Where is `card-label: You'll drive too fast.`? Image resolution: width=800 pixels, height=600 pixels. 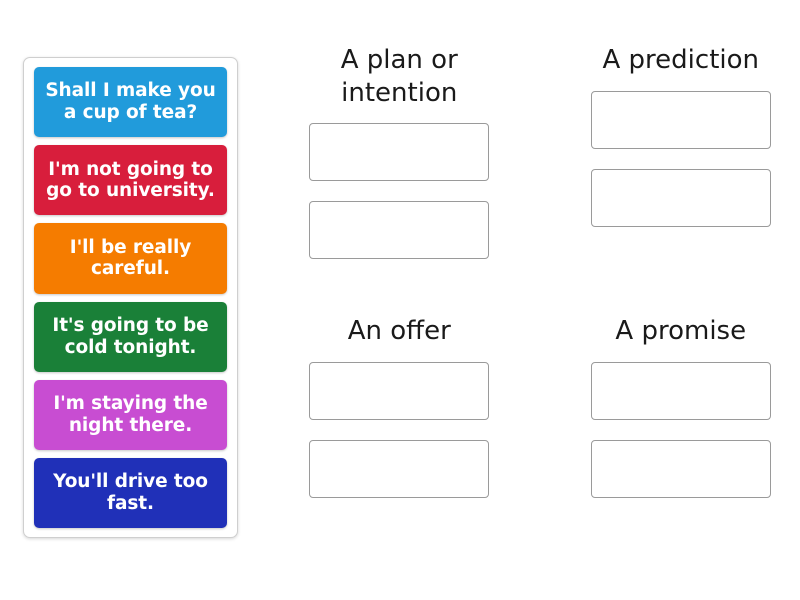
card-label: You'll drive too fast. is located at coordinates (130, 492).